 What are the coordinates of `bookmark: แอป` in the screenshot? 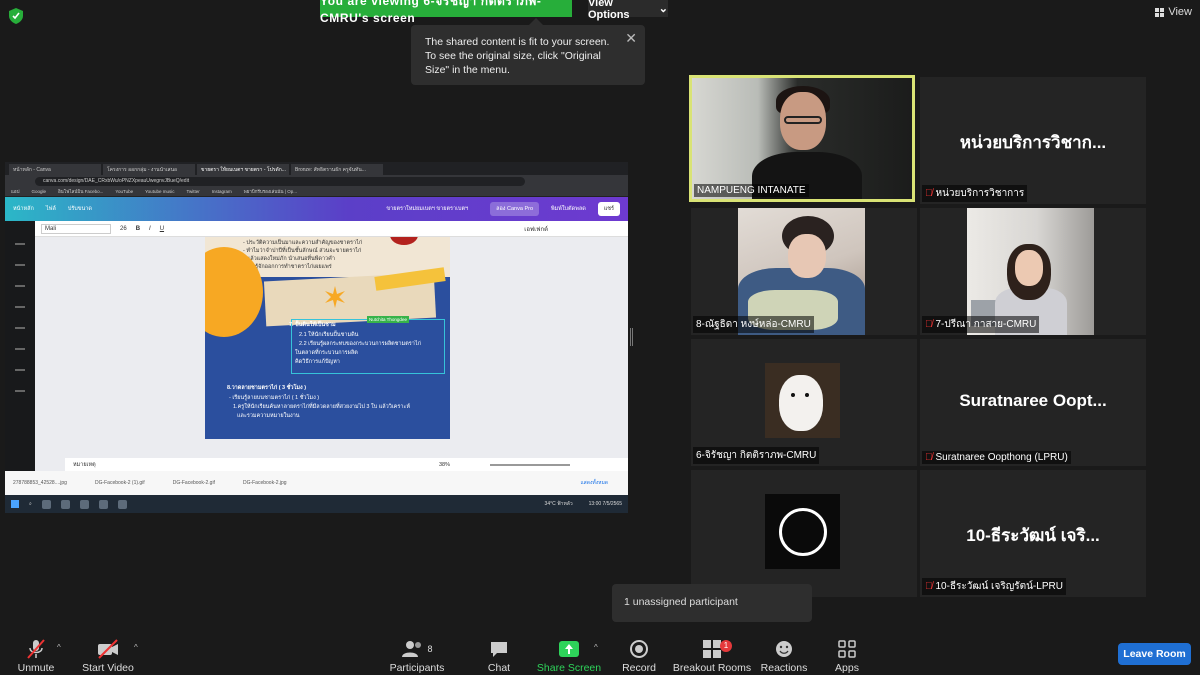 It's located at (15, 191).